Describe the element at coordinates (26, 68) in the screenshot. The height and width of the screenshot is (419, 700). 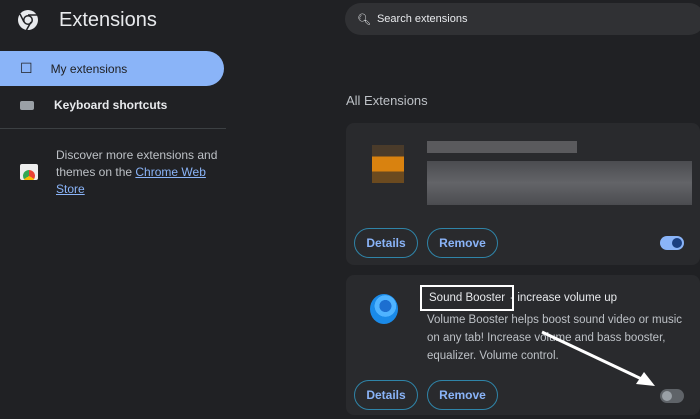
I see `puzzle-icon: ☐` at that location.